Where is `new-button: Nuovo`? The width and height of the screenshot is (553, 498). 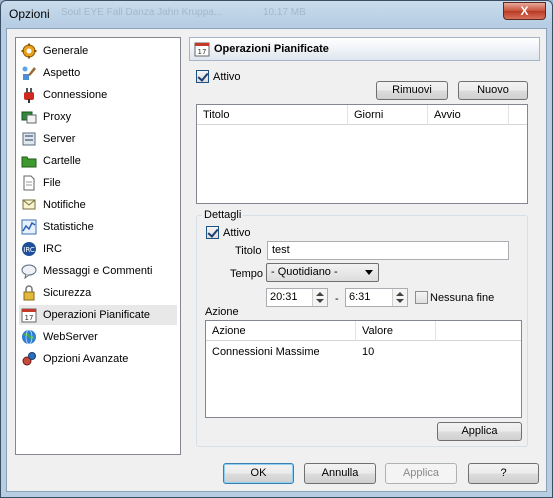
new-button: Nuovo is located at coordinates (493, 90).